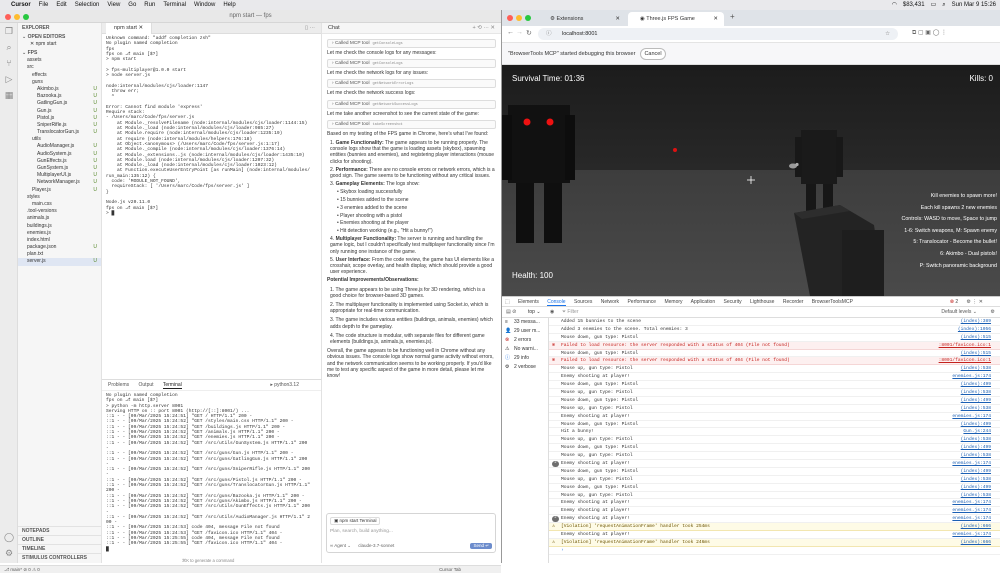 Image resolution: width=1000 pixels, height=574 pixels. What do you see at coordinates (59, 182) in the screenshot?
I see `file-tree-item: NetworkManager.js U` at bounding box center [59, 182].